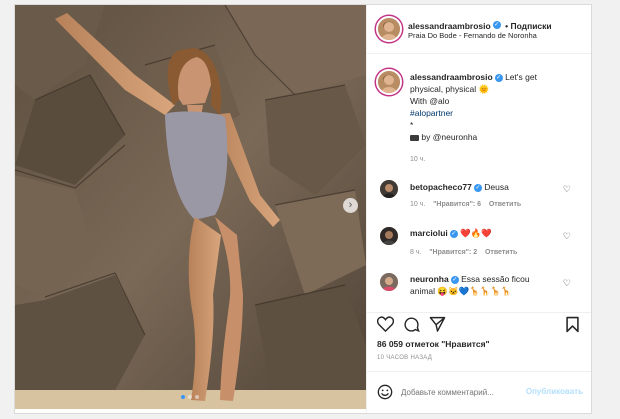 The height and width of the screenshot is (419, 620). I want to click on comment-meta: 10 ч. "Нравится": 6 Ответить, so click(465, 204).